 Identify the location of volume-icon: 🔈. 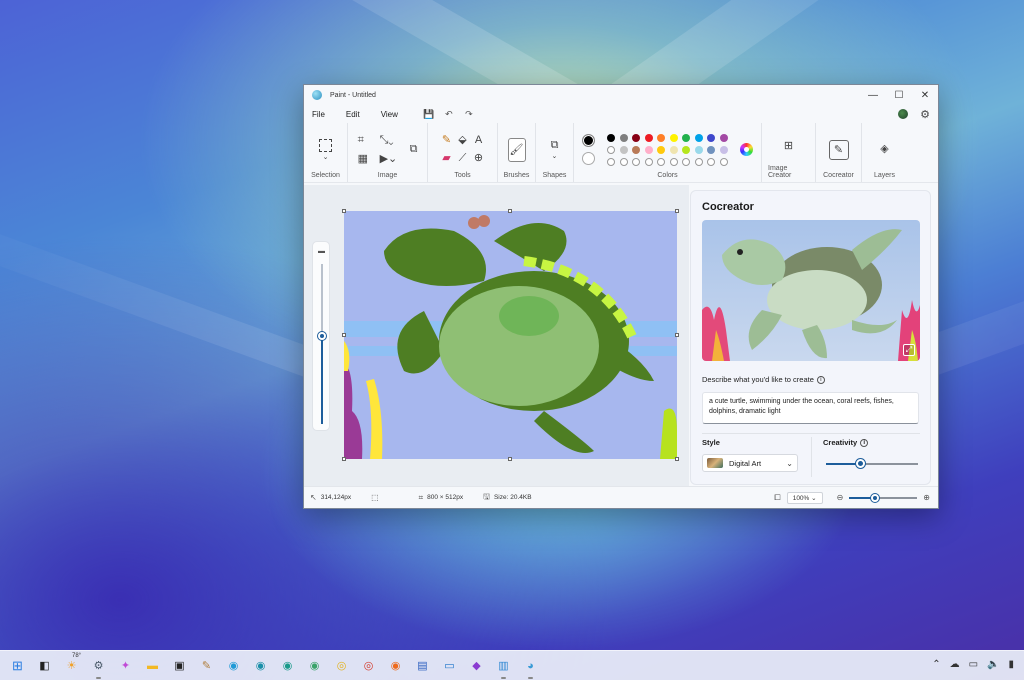
(993, 664).